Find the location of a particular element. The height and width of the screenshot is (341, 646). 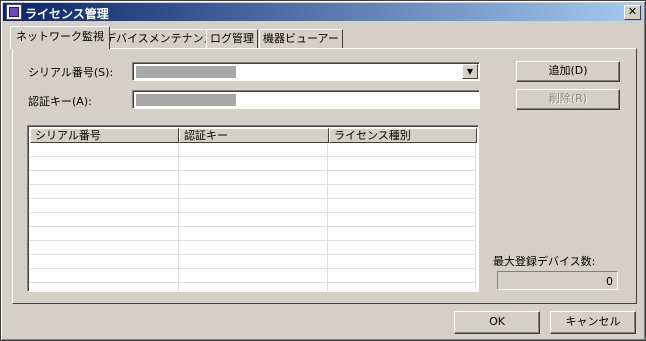

window-title: ライセンス管理 is located at coordinates (67, 14).